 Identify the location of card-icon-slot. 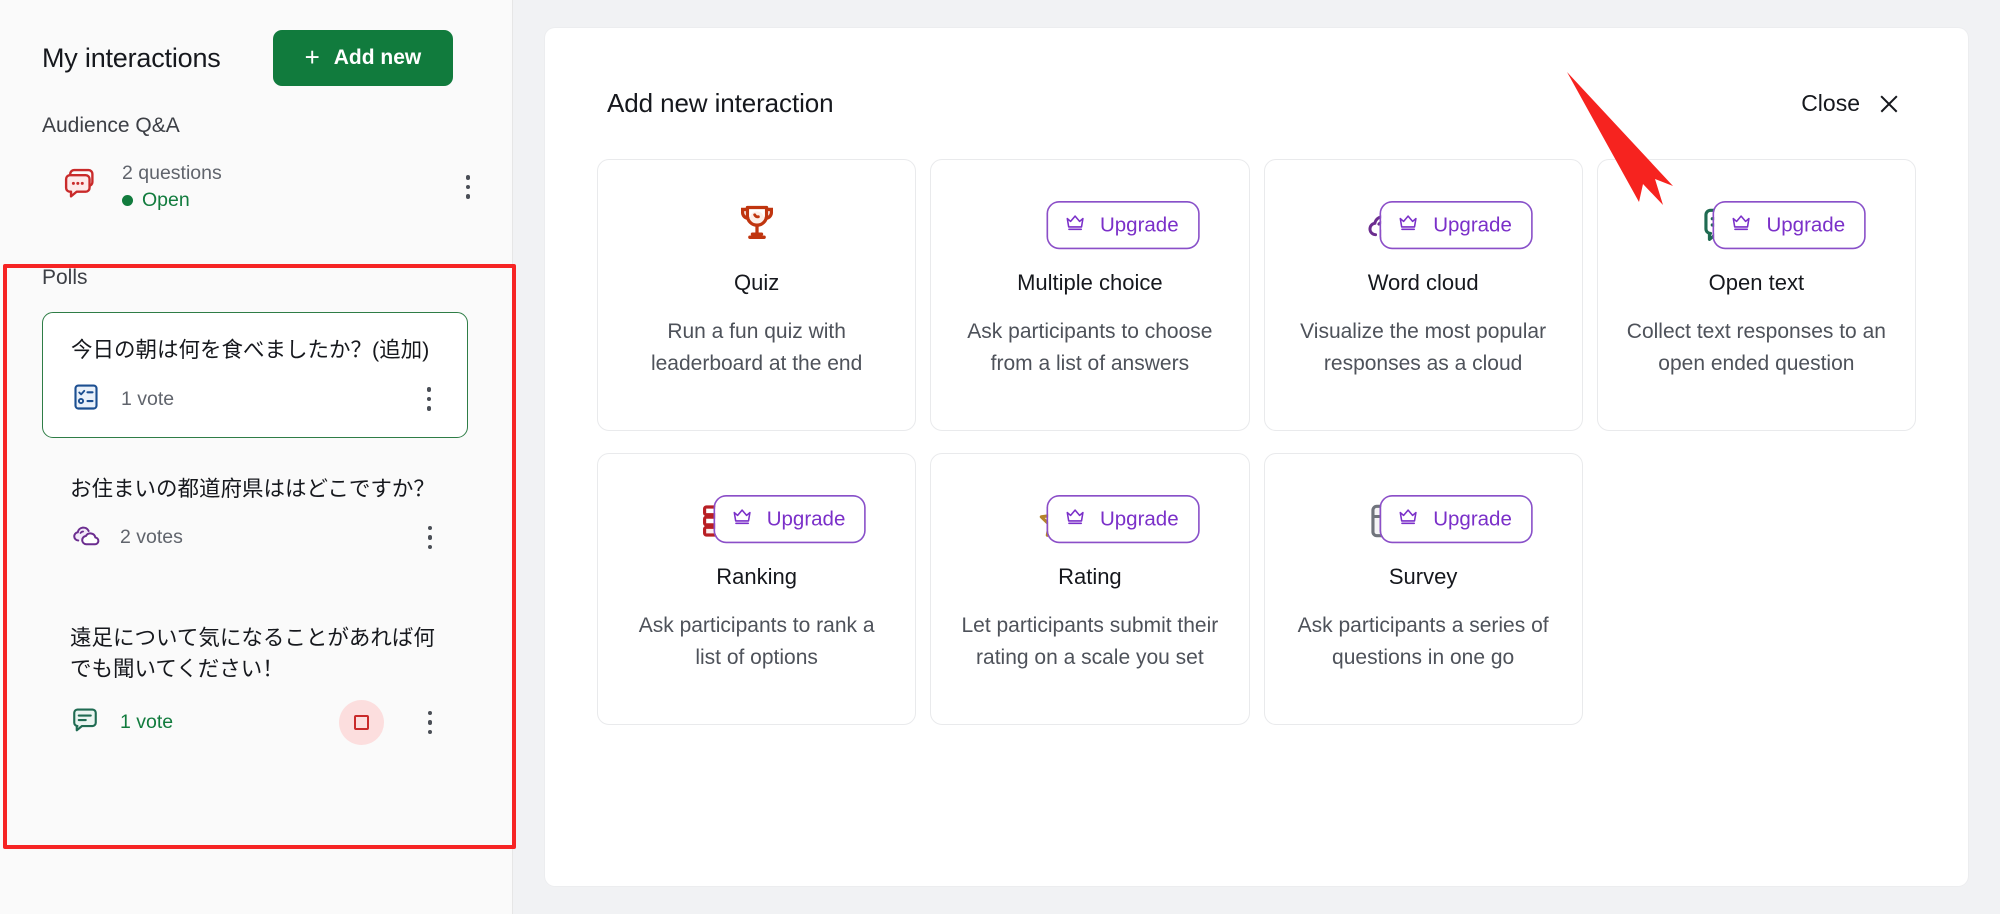
(756, 226).